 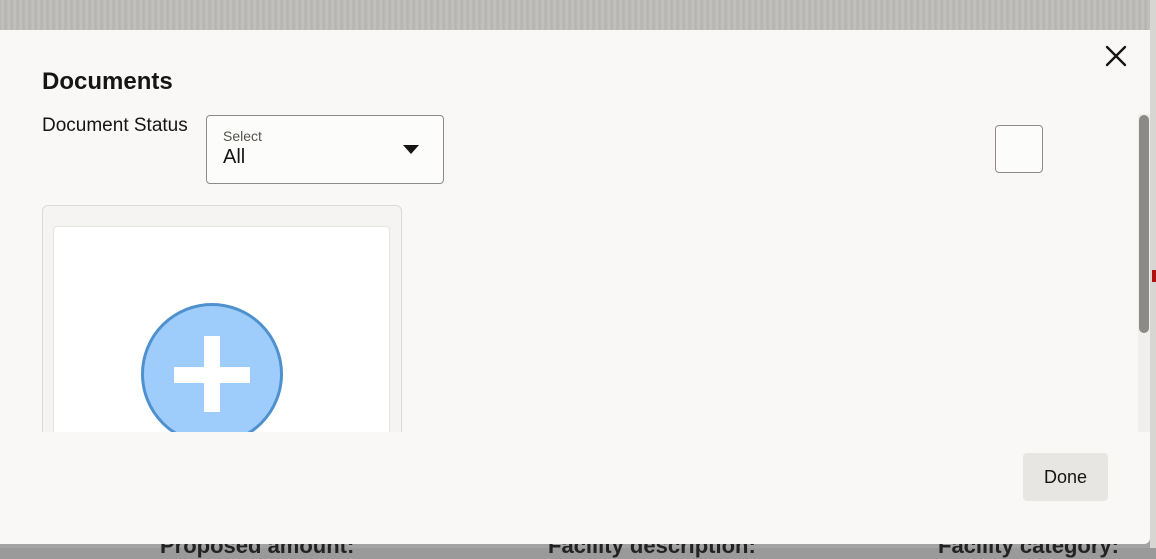 I want to click on select-caption: Select, so click(x=242, y=136).